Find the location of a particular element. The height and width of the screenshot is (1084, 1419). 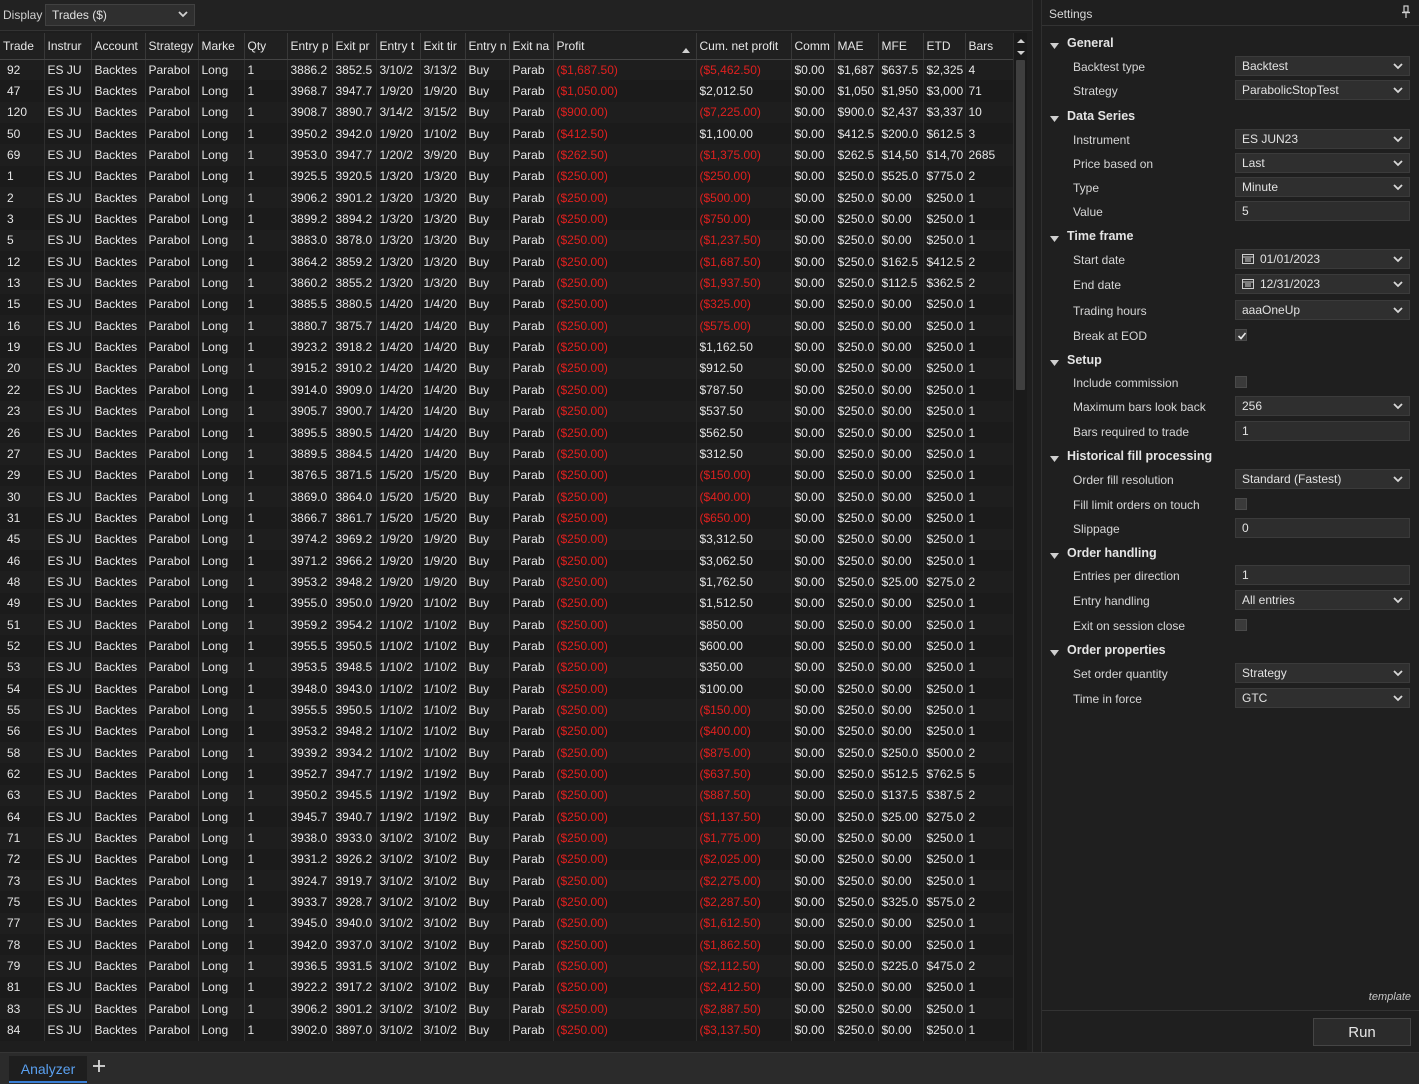

column-header-7: Exit pr is located at coordinates (354, 46).